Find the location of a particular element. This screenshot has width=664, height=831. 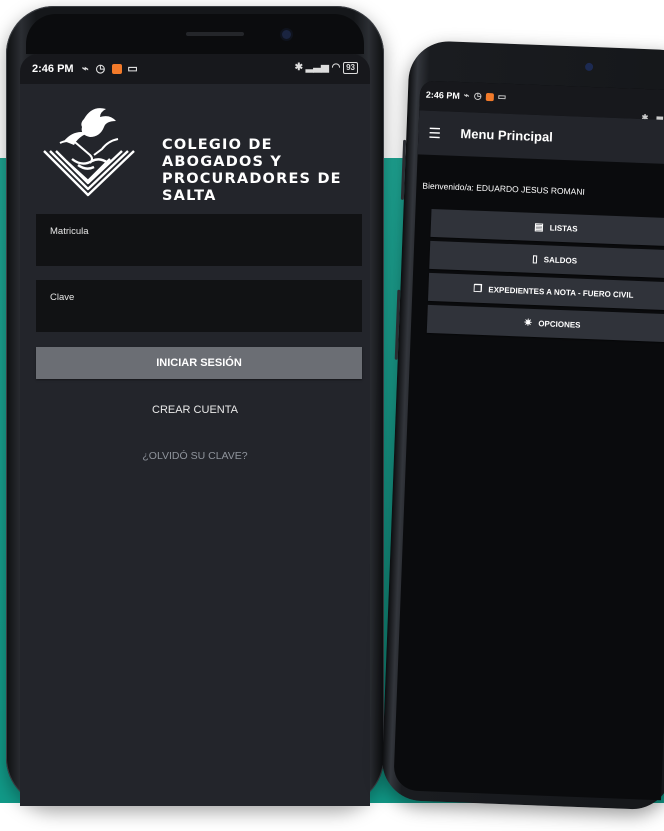

top-bezel is located at coordinates (195, 34).